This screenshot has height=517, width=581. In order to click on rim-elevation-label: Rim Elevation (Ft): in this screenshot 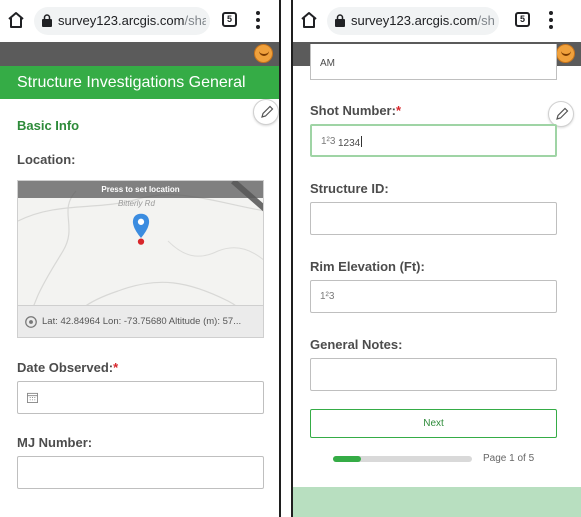, I will do `click(367, 266)`.